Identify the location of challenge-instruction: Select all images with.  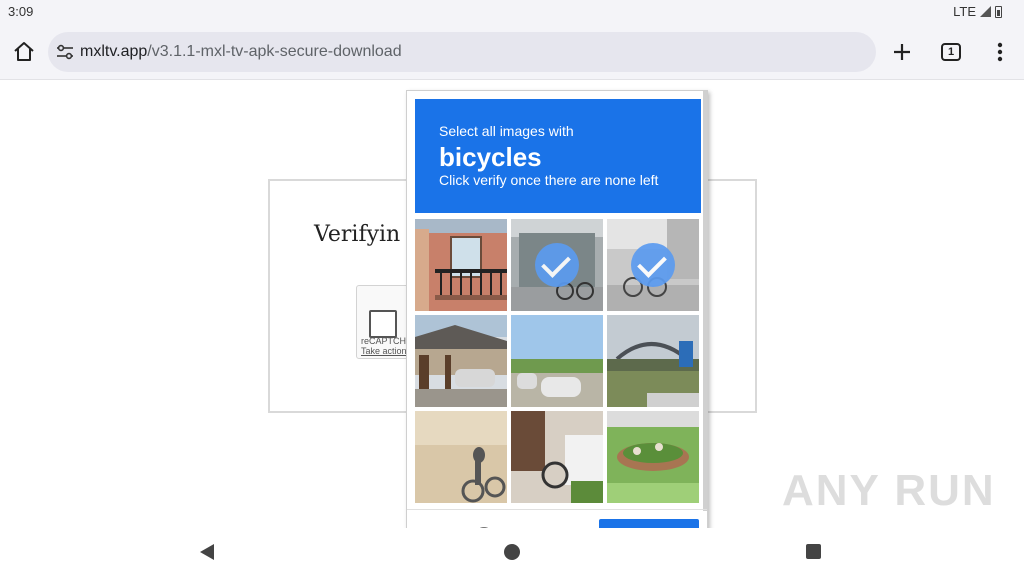
(506, 131).